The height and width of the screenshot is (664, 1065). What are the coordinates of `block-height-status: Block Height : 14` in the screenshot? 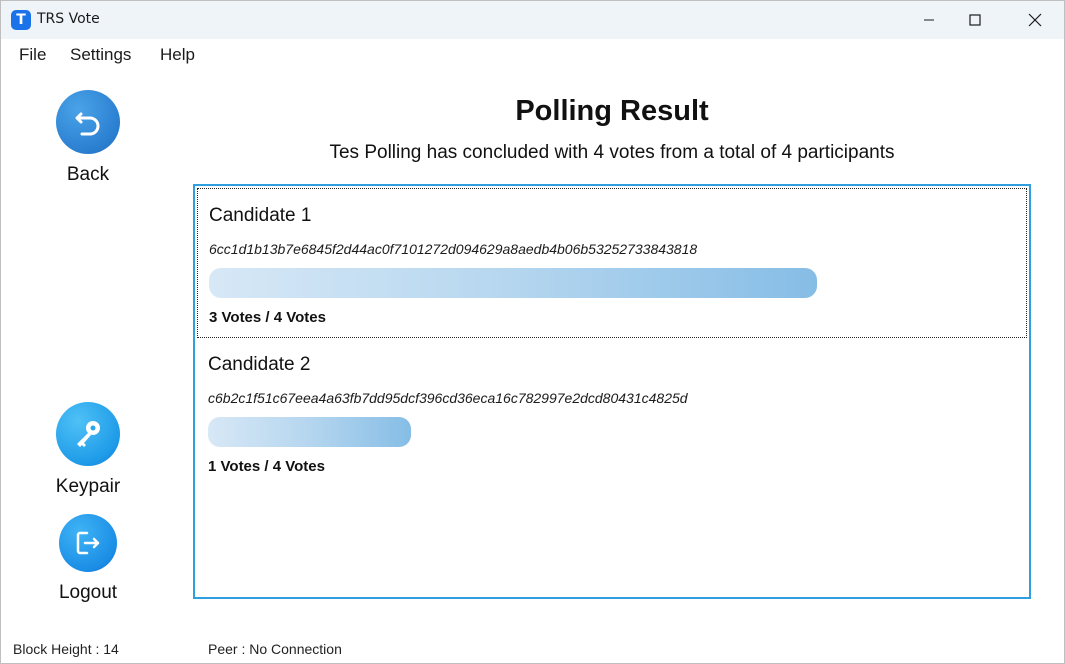 It's located at (66, 649).